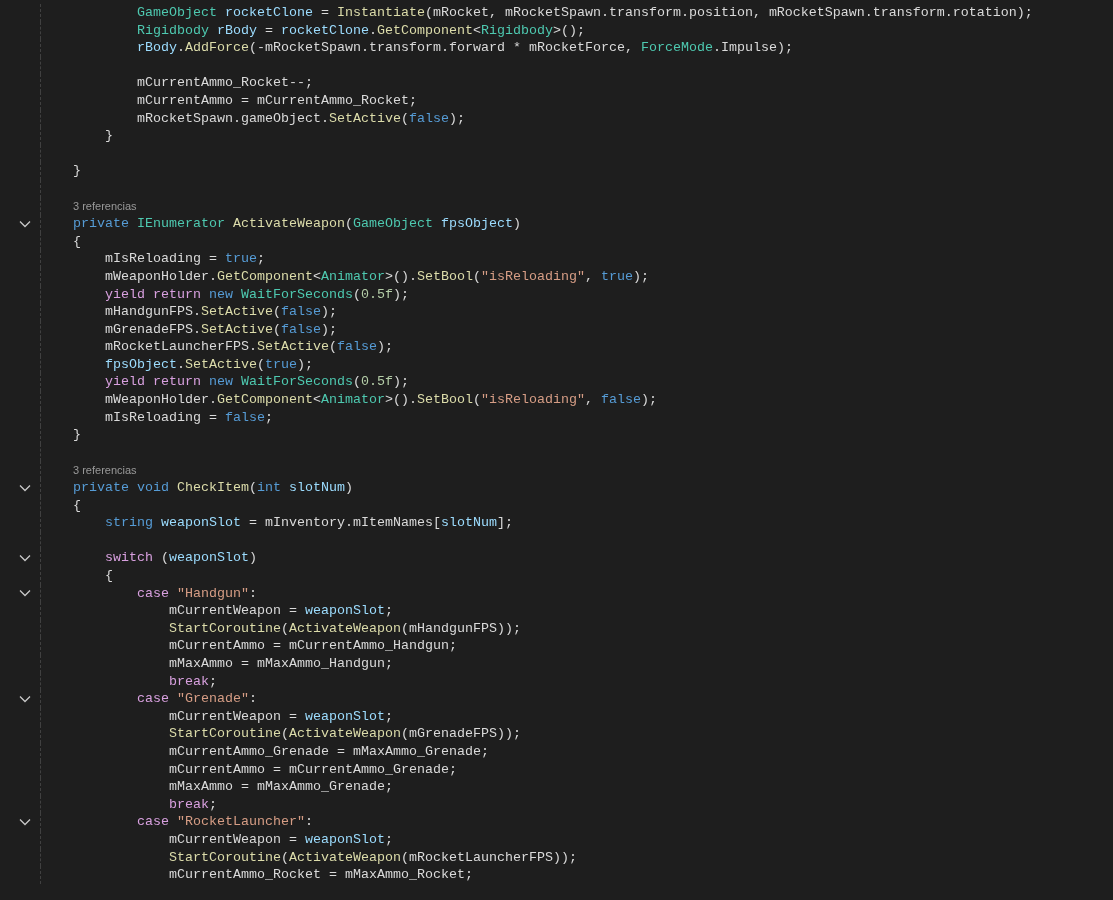 This screenshot has height=900, width=1113. I want to click on code-line: private IEnumerator ActivateWeapon(GameObject fpsObject), so click(297, 224).